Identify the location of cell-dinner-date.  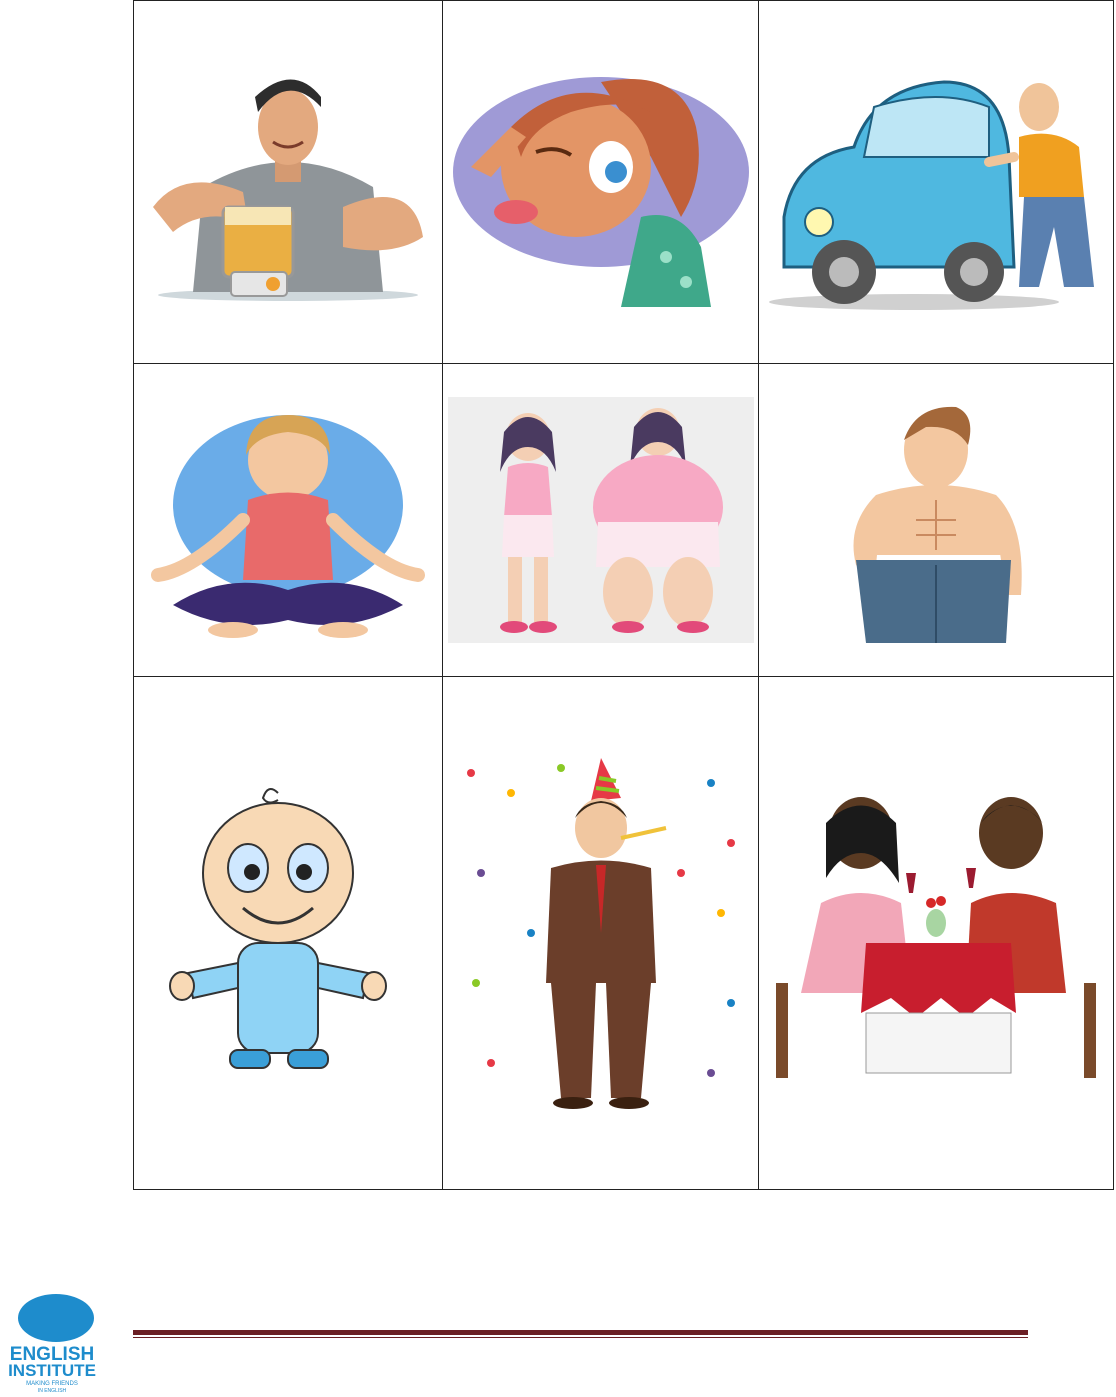
(936, 933).